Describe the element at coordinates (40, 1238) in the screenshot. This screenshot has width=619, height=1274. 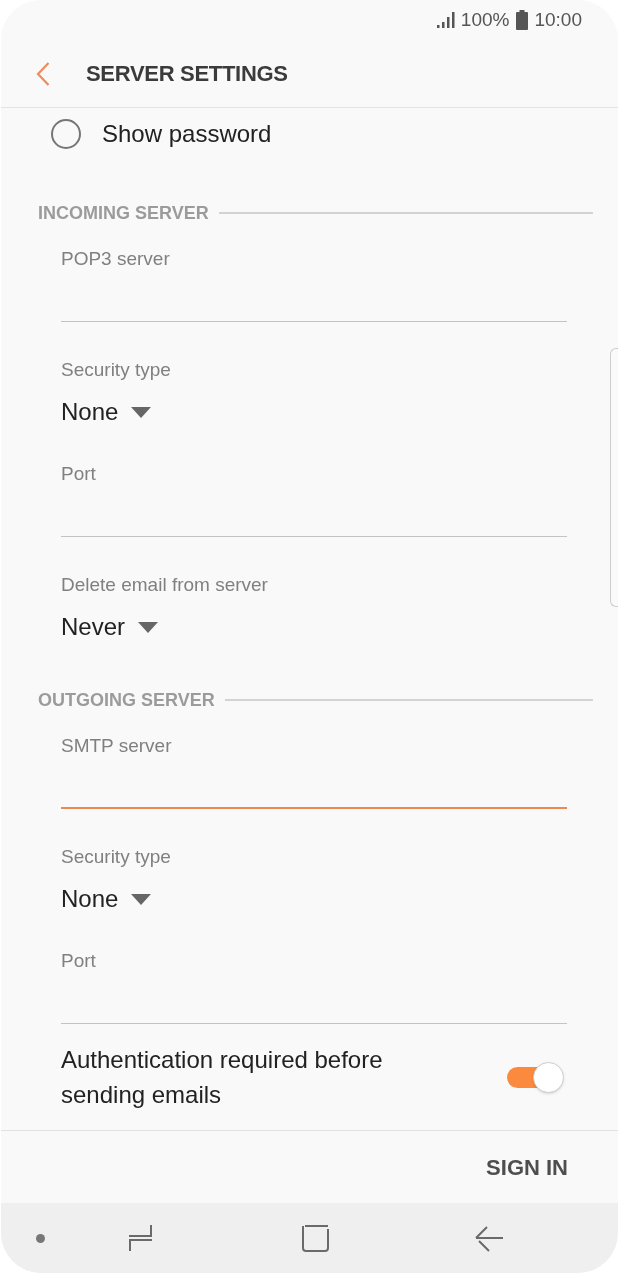
I see `dot-icon` at that location.